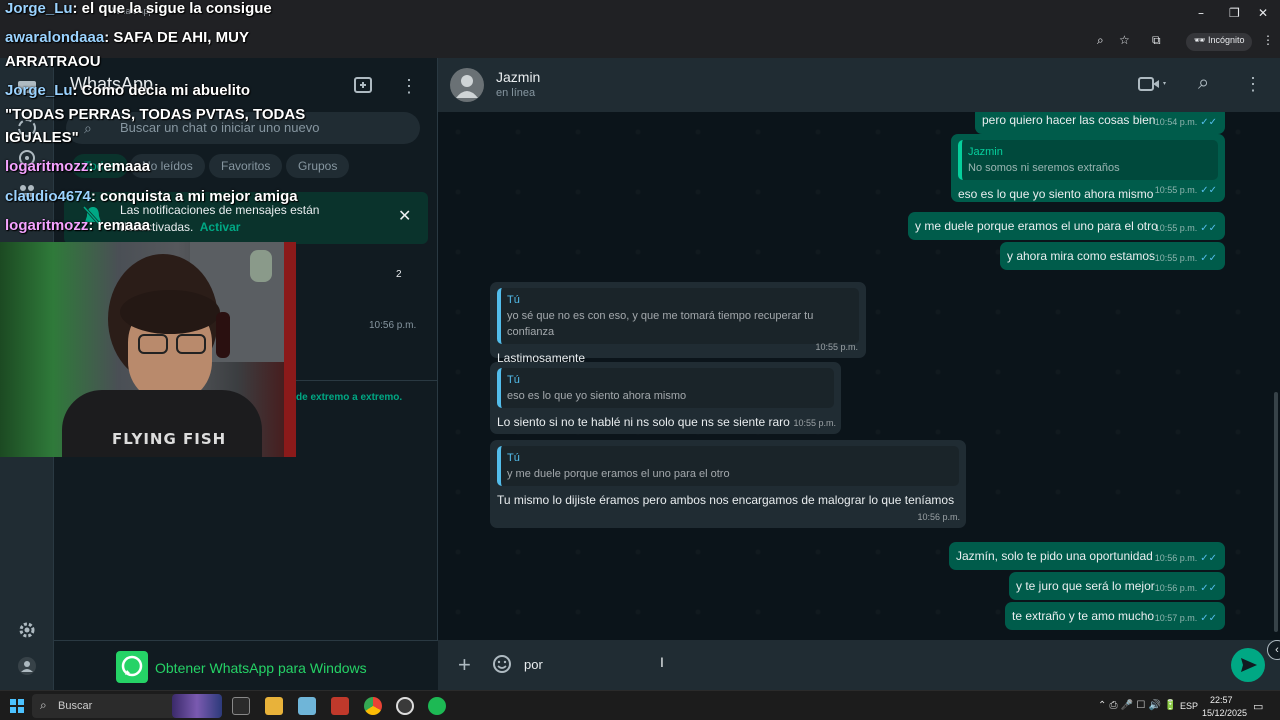 The height and width of the screenshot is (720, 1280). I want to click on text-cursor-icon: I, so click(662, 662).